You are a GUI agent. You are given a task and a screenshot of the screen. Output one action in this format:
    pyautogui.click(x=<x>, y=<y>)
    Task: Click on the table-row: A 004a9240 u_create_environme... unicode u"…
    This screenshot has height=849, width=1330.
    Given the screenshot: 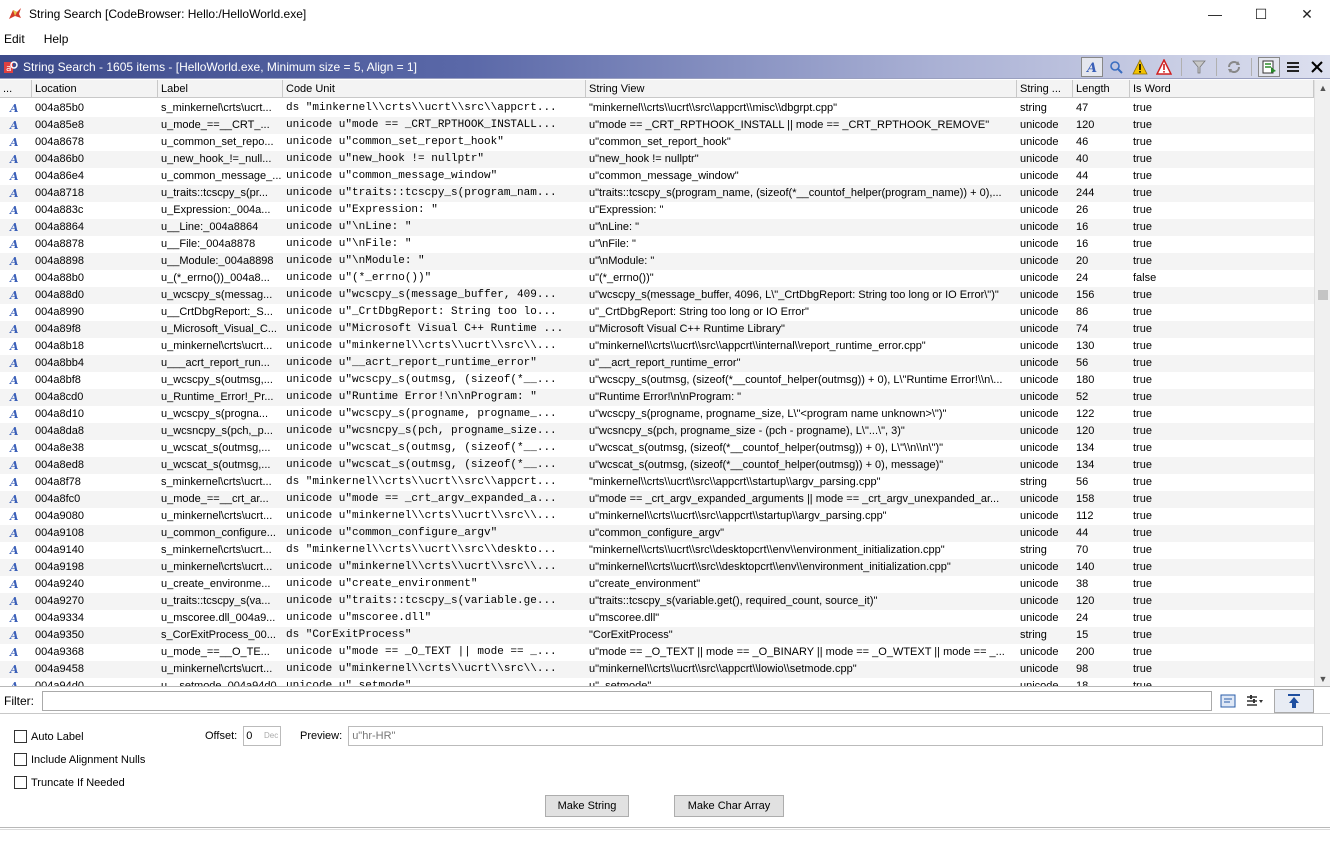 What is the action you would take?
    pyautogui.click(x=657, y=584)
    